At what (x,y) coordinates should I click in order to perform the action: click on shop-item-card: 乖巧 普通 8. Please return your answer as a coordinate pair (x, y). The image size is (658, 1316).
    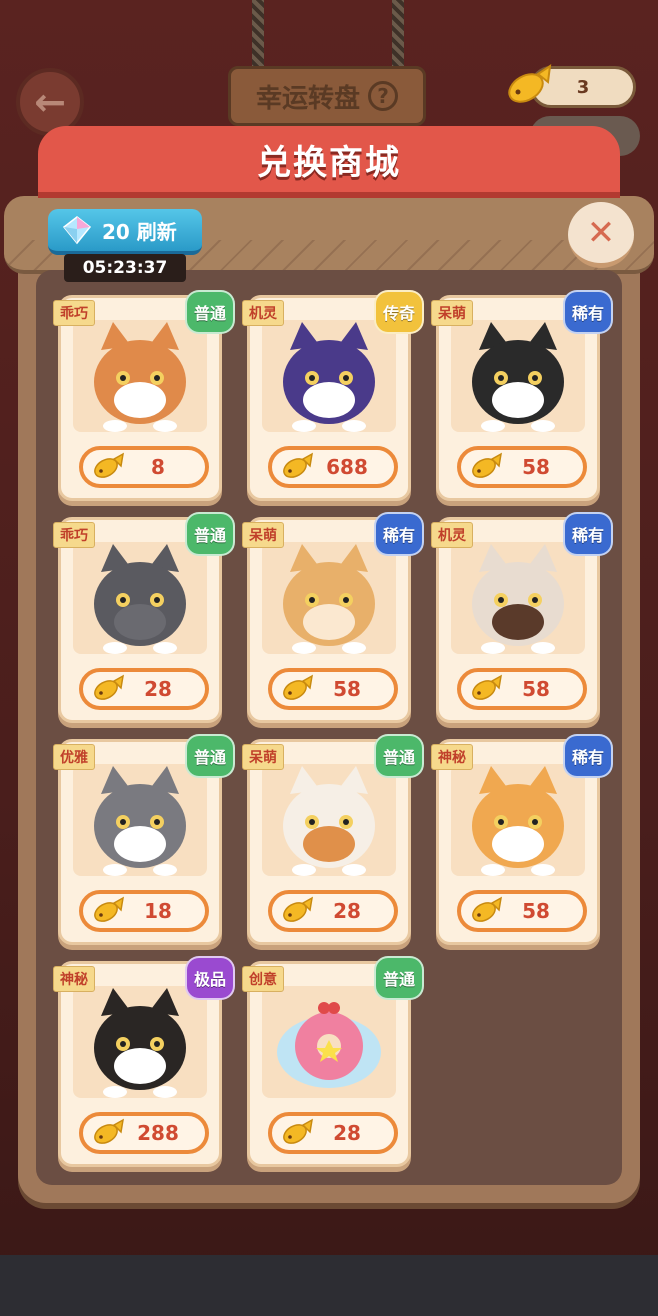
    Looking at the image, I should click on (144, 395).